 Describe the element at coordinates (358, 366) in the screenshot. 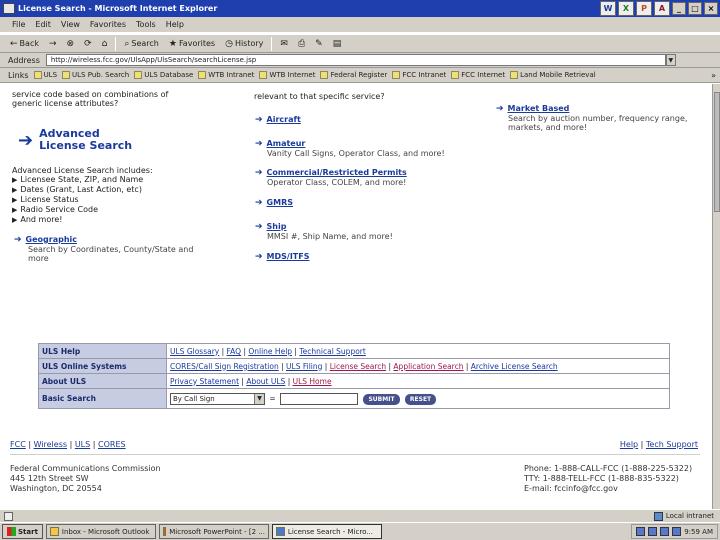

I see `license-search-link: License Search` at that location.